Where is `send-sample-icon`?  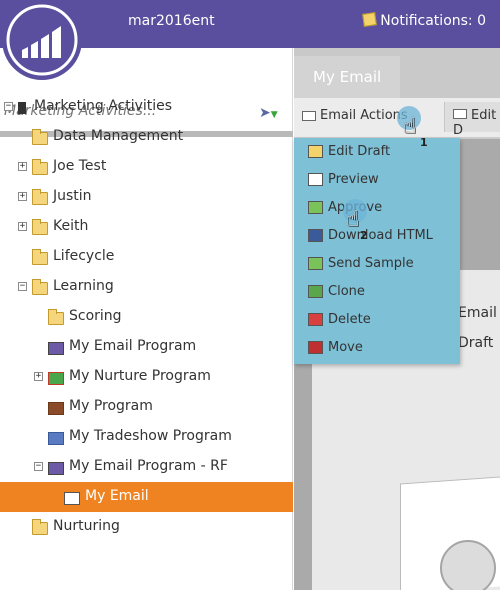 send-sample-icon is located at coordinates (315, 263).